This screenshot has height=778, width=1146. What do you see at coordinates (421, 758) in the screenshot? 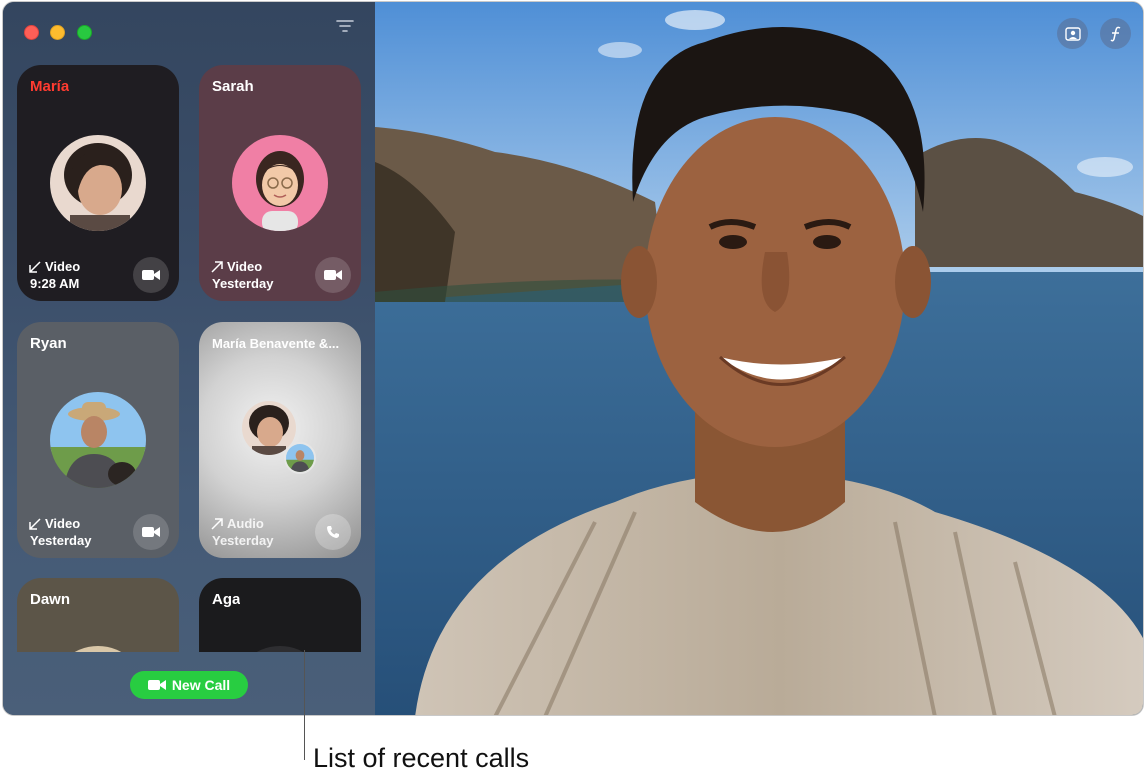
I see `callout-label: List of recent calls` at bounding box center [421, 758].